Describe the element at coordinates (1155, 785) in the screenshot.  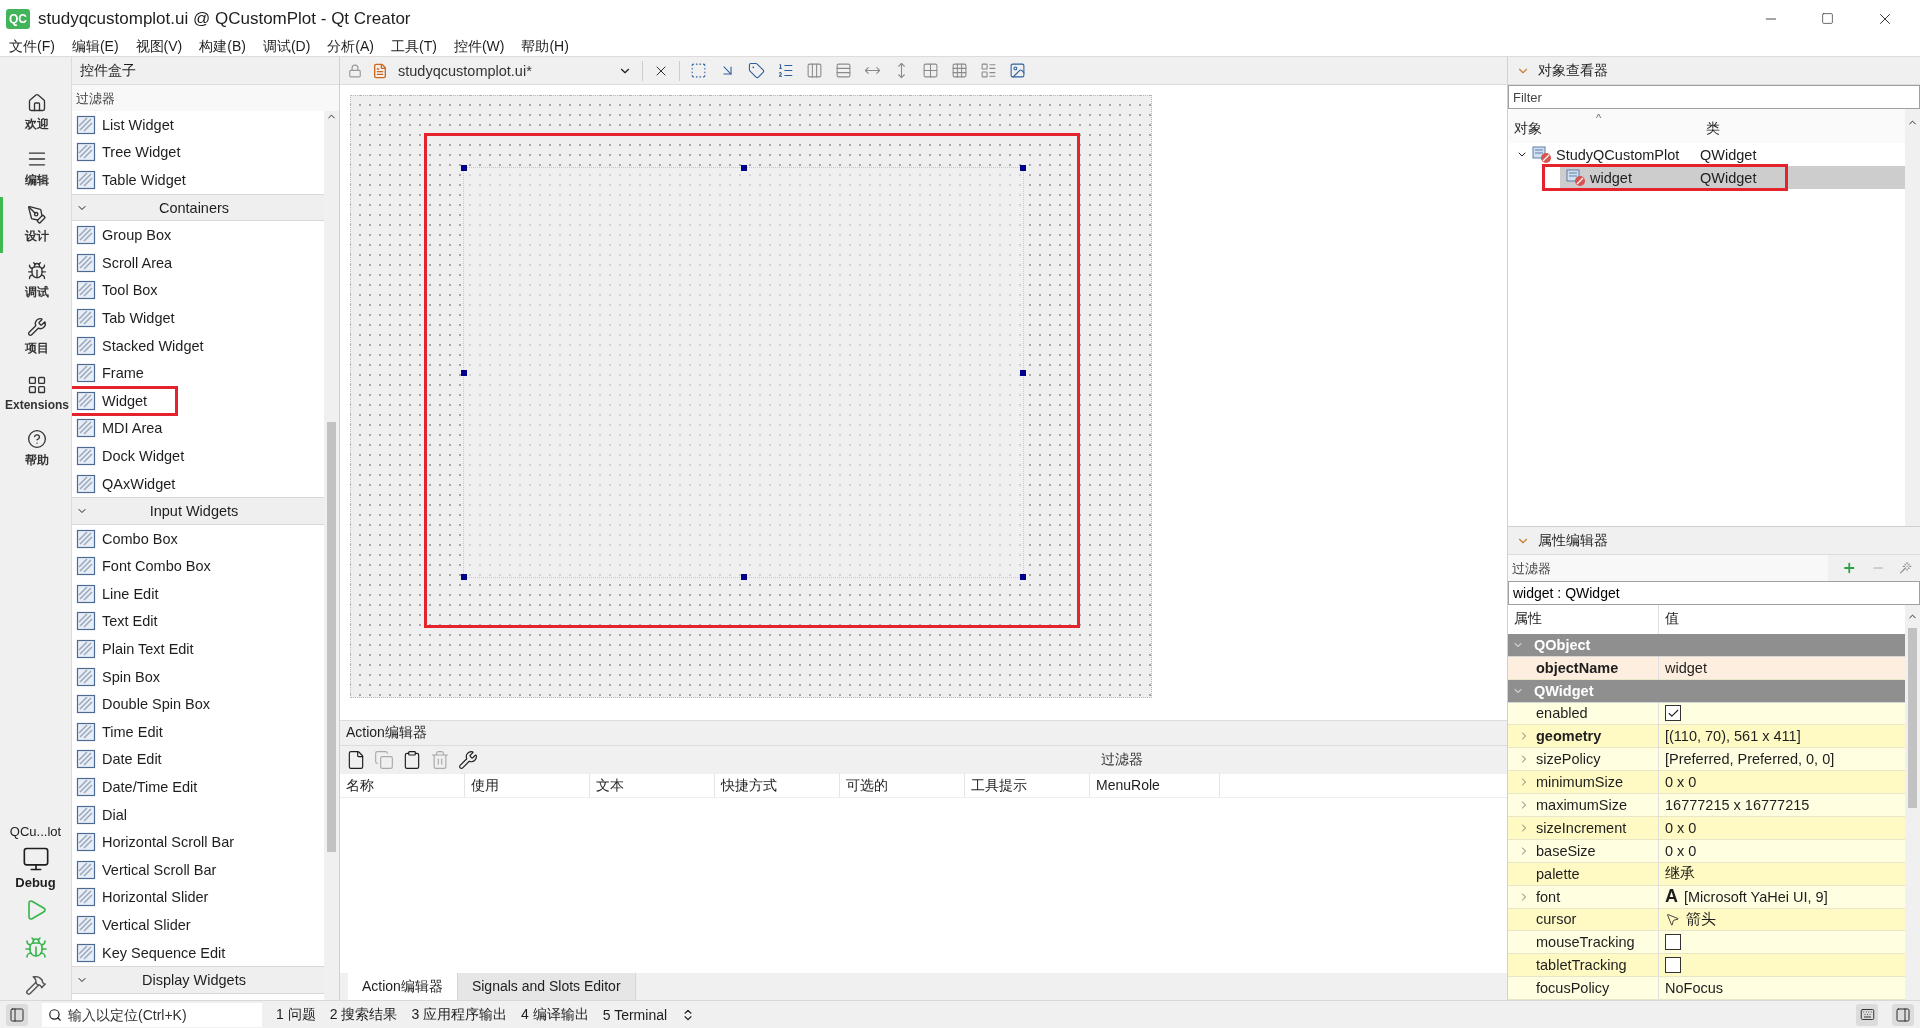
I see `column-header: MenuRole` at that location.